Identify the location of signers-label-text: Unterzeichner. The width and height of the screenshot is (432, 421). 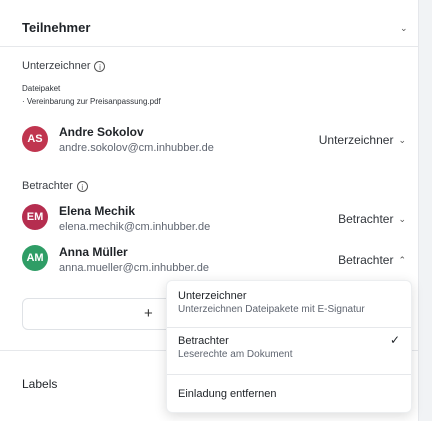
(56, 66).